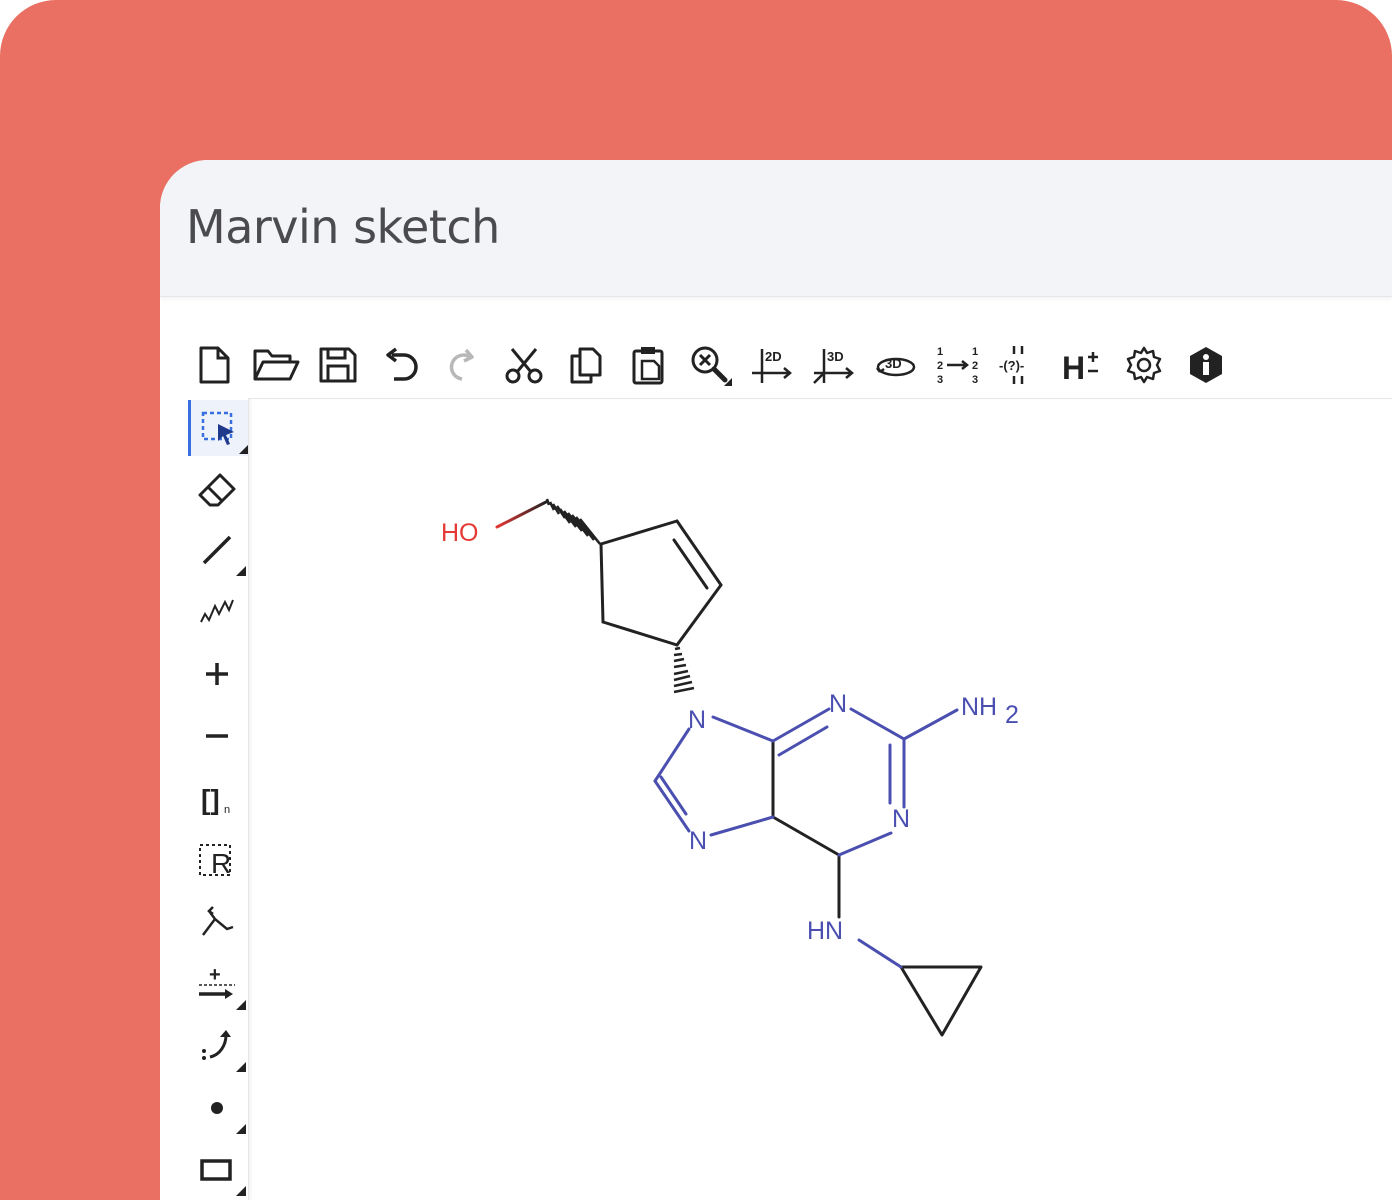 The image size is (1392, 1200). What do you see at coordinates (743, 729) in the screenshot?
I see `bond-n9-c4` at bounding box center [743, 729].